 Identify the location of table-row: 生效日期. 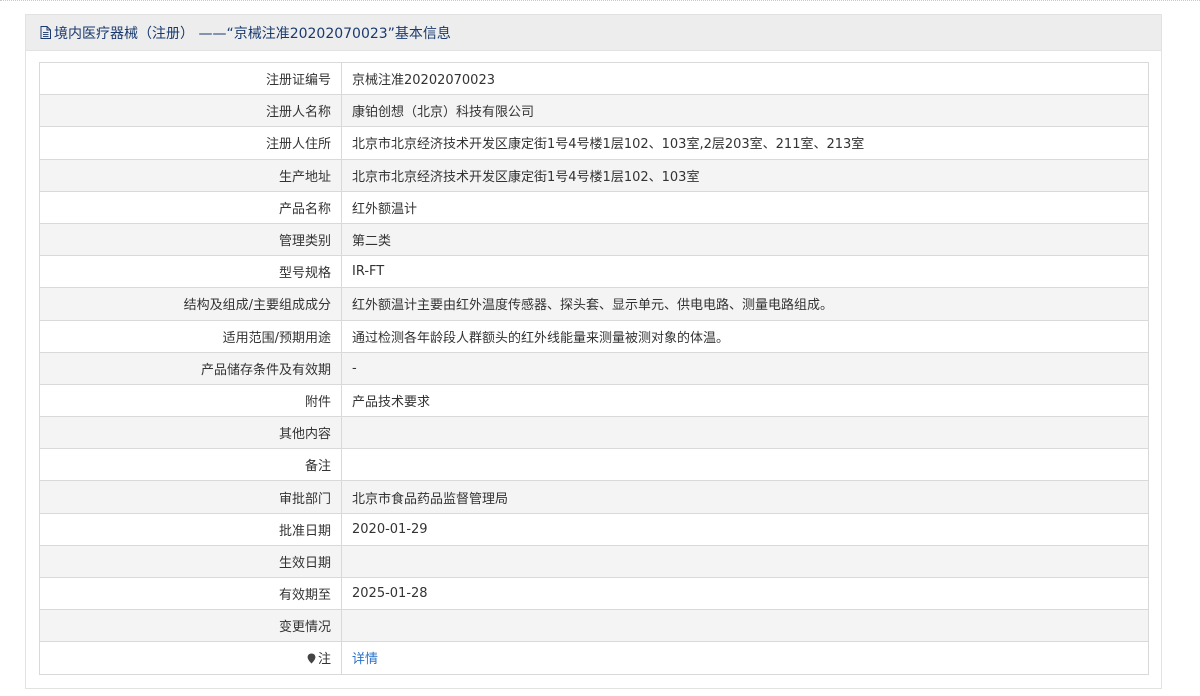
(594, 561).